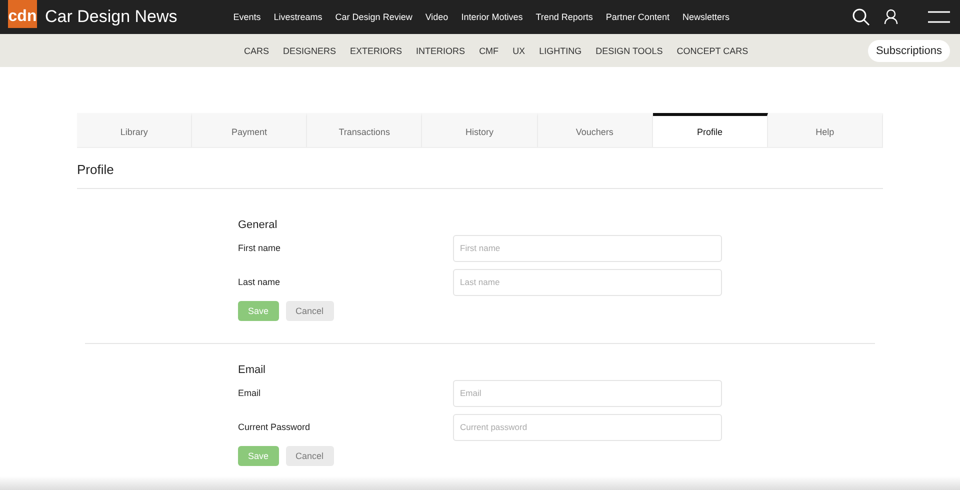 The height and width of the screenshot is (490, 960). What do you see at coordinates (274, 427) in the screenshot?
I see `field-label: Current Password` at bounding box center [274, 427].